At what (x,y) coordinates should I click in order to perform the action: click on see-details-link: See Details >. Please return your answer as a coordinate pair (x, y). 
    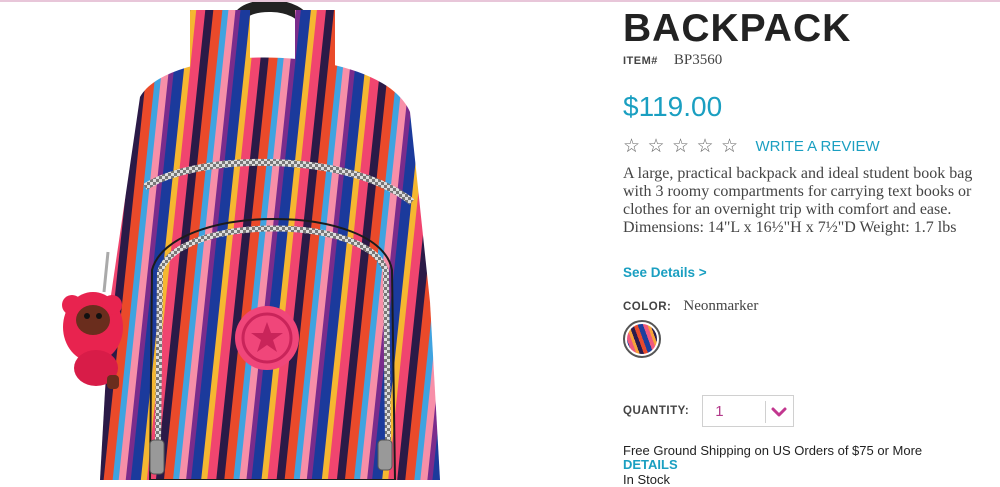
    Looking at the image, I should click on (665, 272).